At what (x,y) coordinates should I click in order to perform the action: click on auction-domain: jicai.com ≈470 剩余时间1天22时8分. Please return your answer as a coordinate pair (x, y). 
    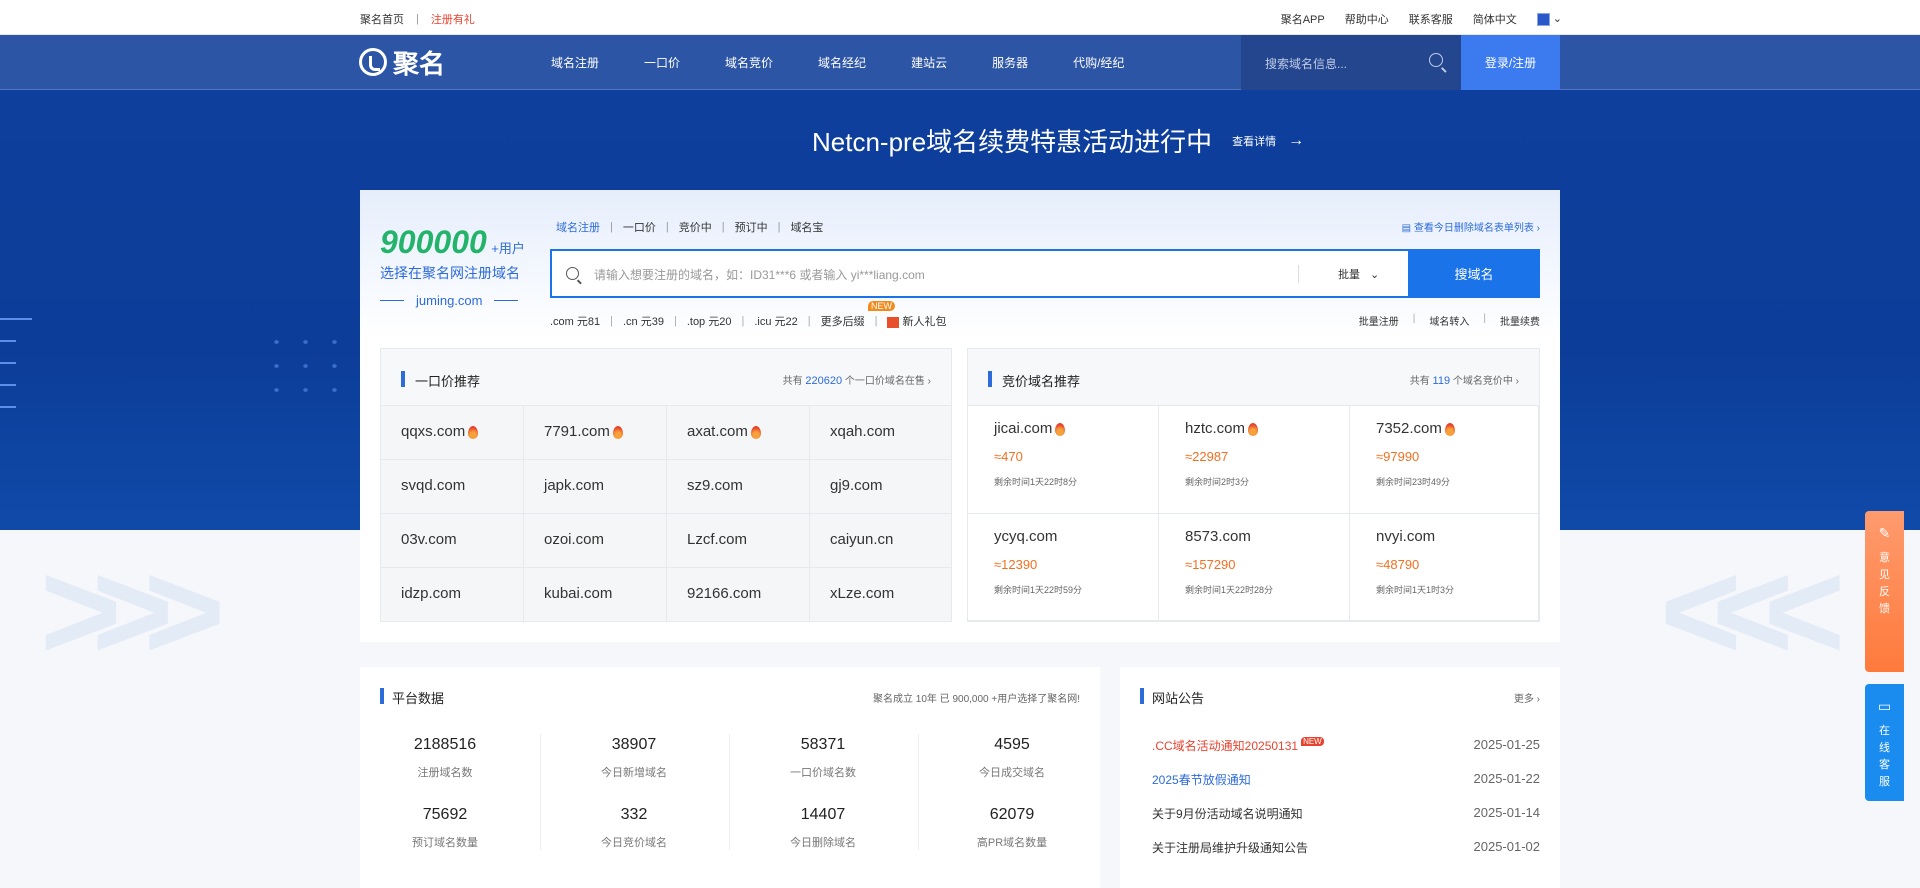
    Looking at the image, I should click on (1063, 460).